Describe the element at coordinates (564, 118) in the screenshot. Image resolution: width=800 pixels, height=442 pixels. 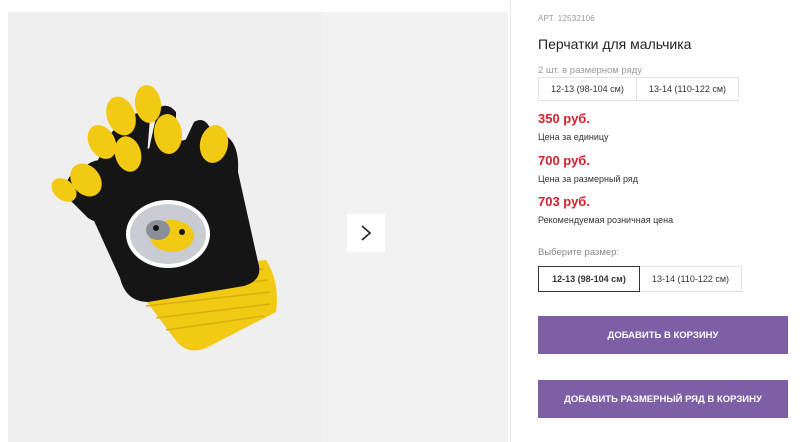
I see `unit-price: 350 руб.` at that location.